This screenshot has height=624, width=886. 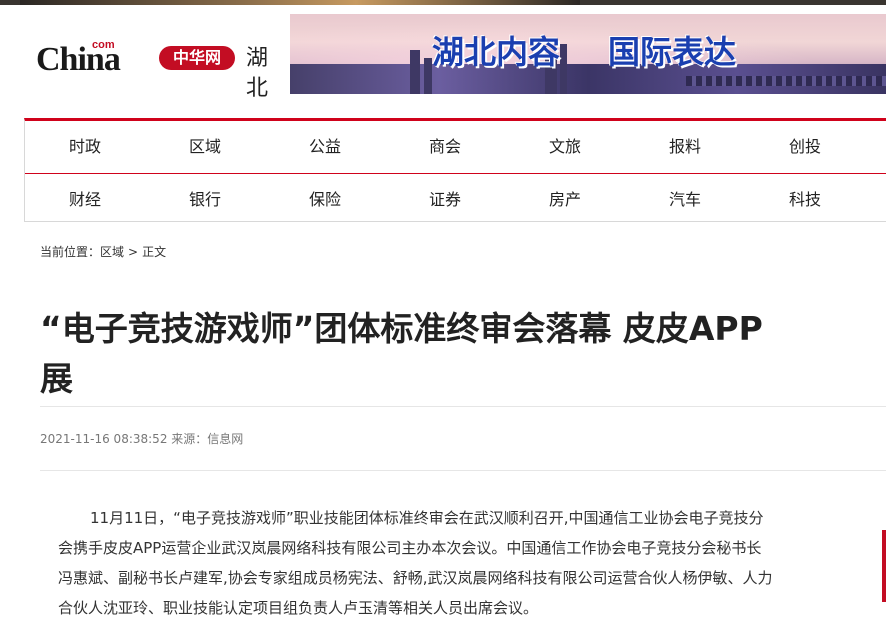 What do you see at coordinates (298, 608) in the screenshot?
I see `article-line: 合伙人沈亚玲、职业技能认定项目组负责人卢玉清等相关人员出席会议。` at bounding box center [298, 608].